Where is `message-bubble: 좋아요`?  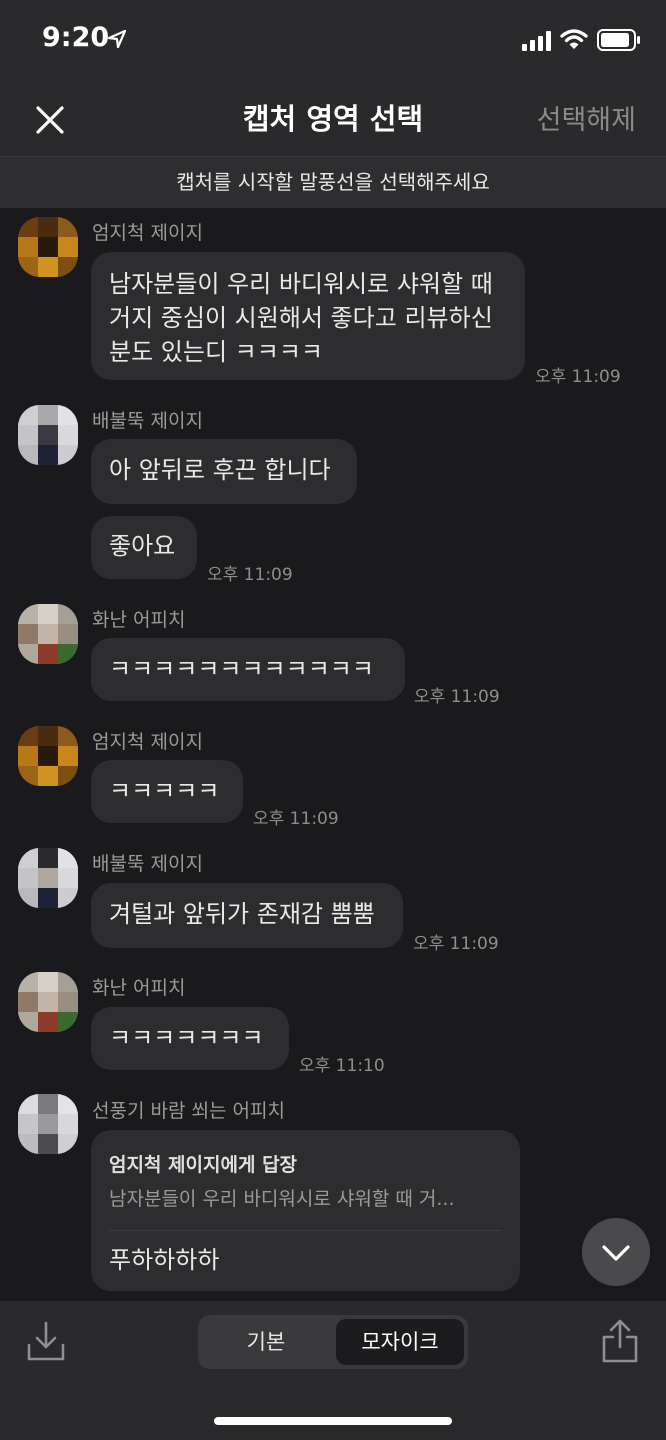 message-bubble: 좋아요 is located at coordinates (144, 547).